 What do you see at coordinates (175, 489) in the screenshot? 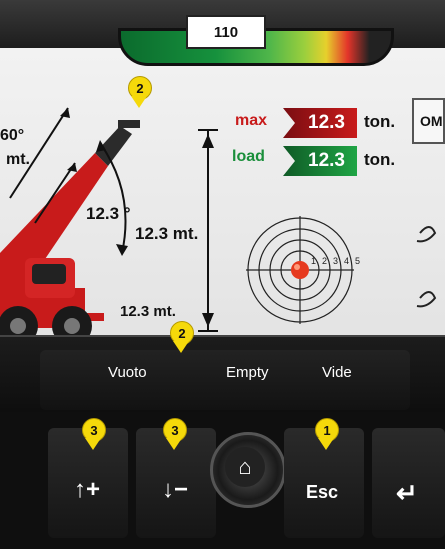
I see `arrow-down-minus-icon: ↓−` at bounding box center [175, 489].